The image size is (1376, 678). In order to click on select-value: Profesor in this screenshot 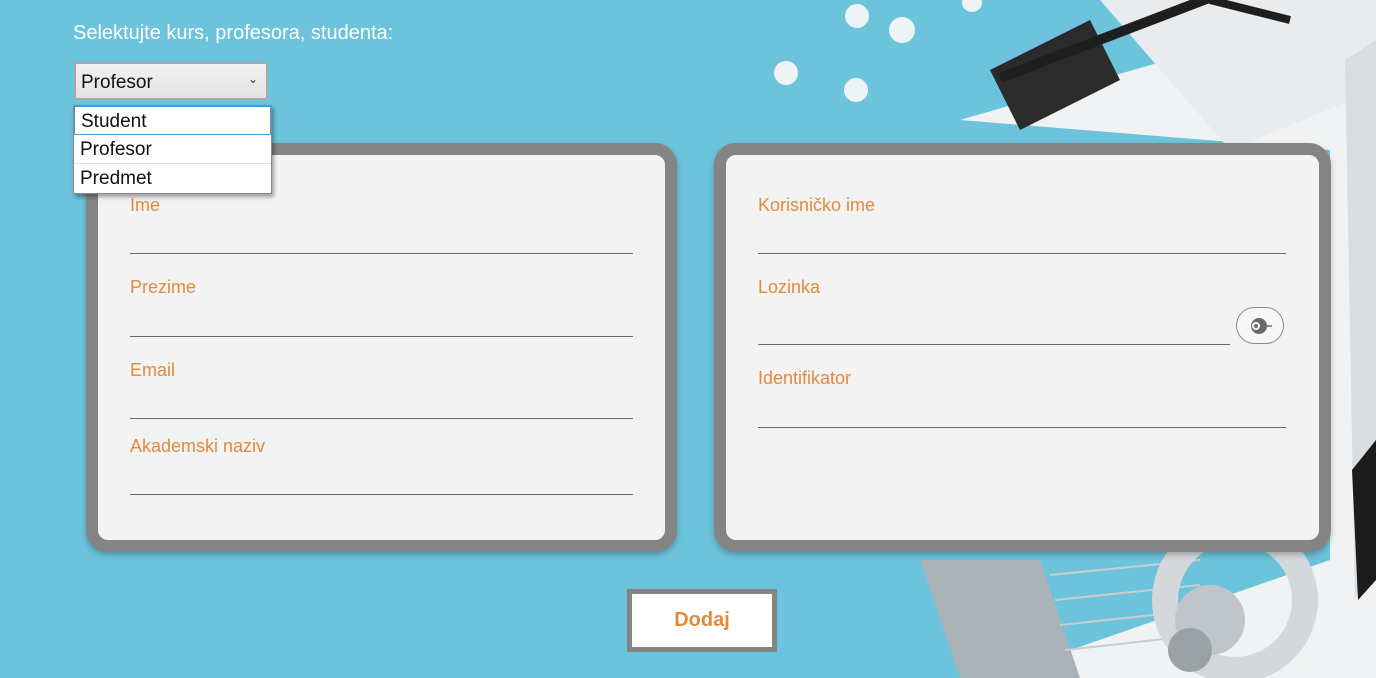, I will do `click(117, 82)`.